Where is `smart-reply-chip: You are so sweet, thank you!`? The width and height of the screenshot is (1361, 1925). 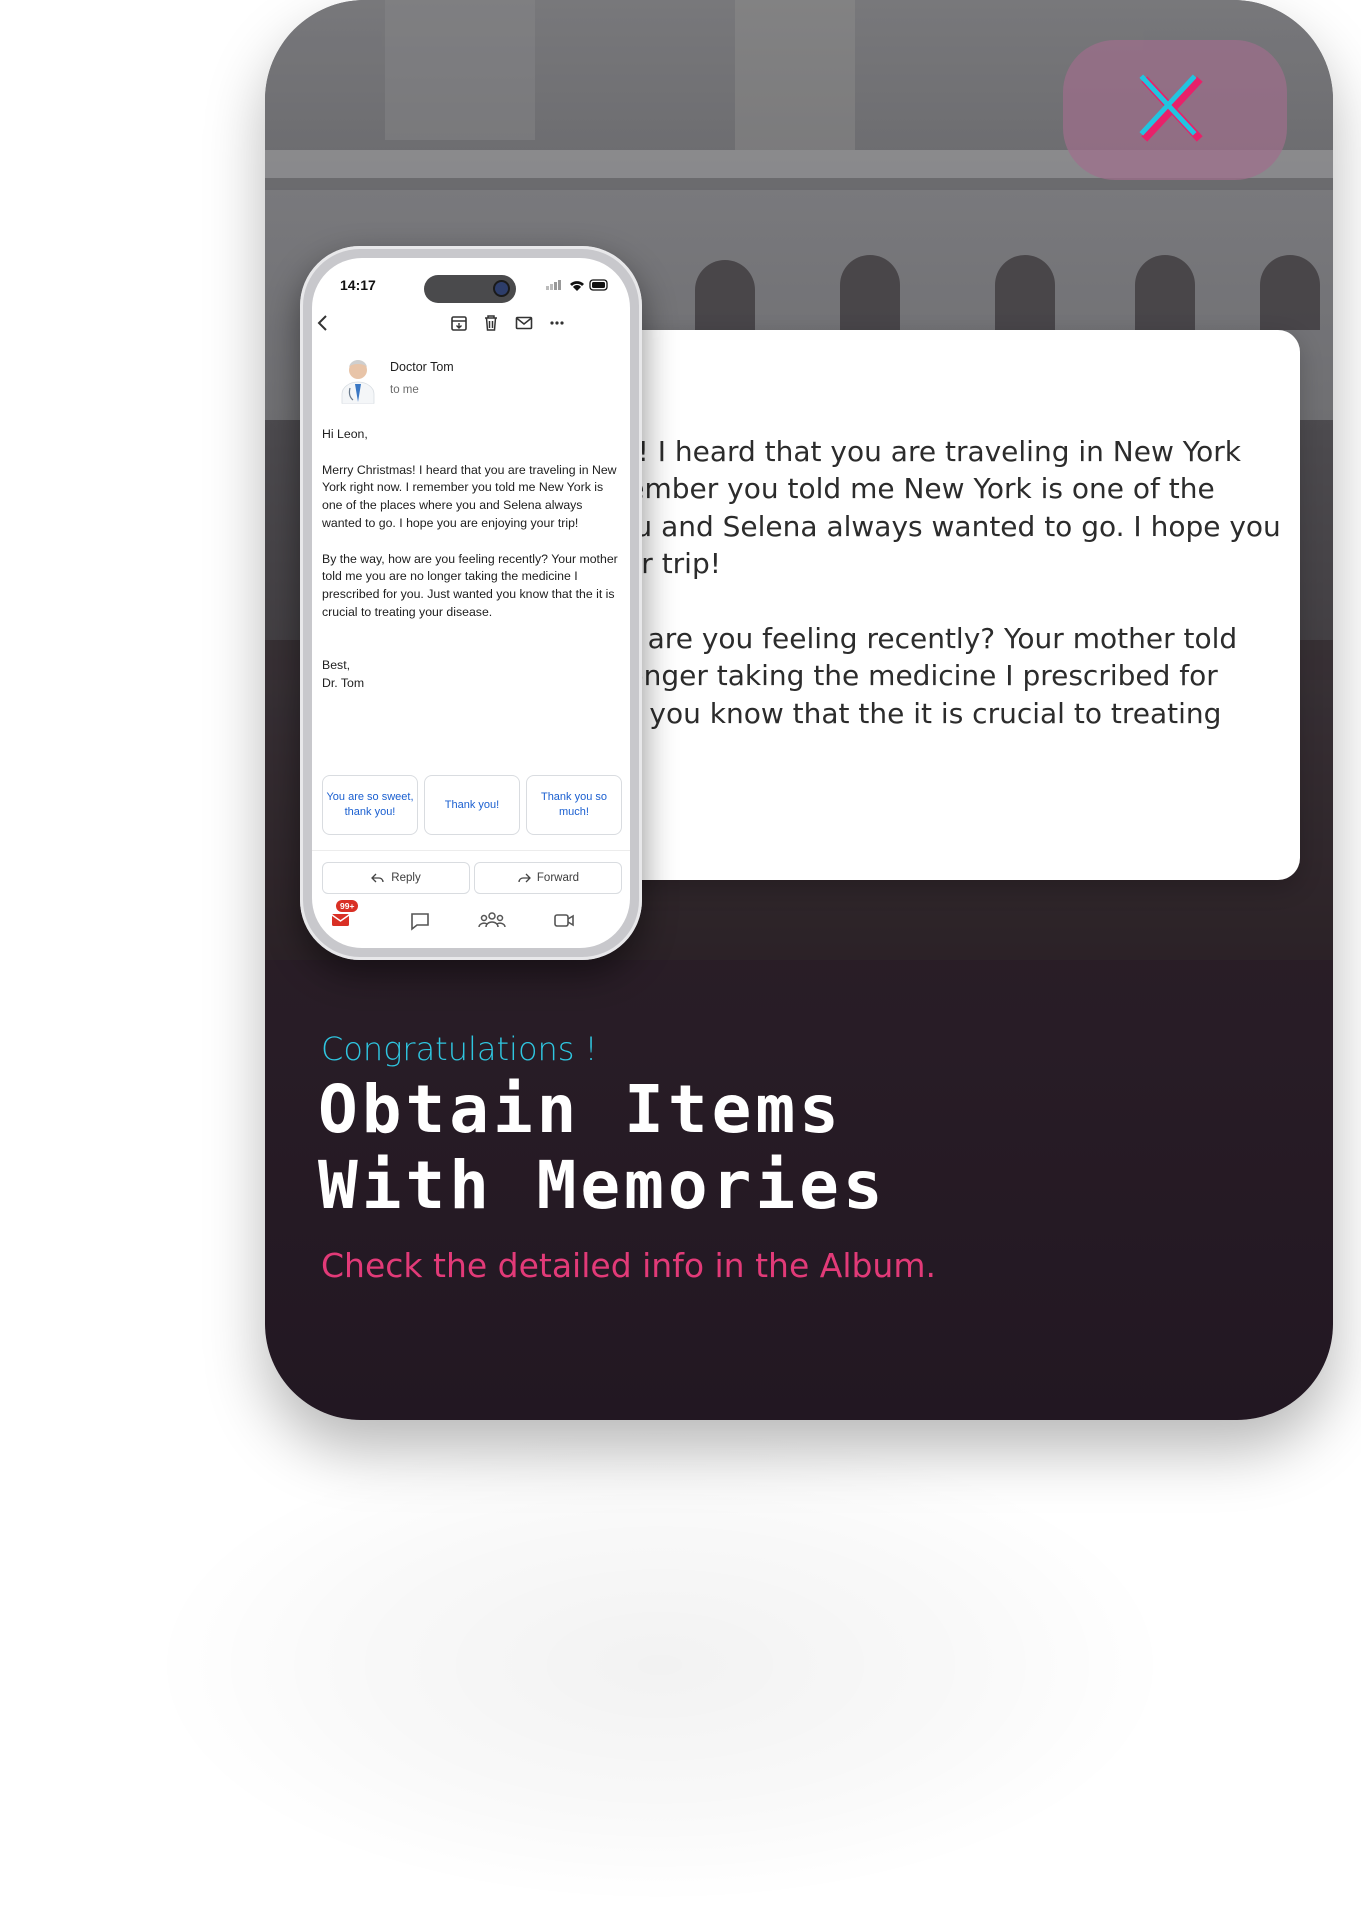
smart-reply-chip: You are so sweet, thank you! is located at coordinates (370, 805).